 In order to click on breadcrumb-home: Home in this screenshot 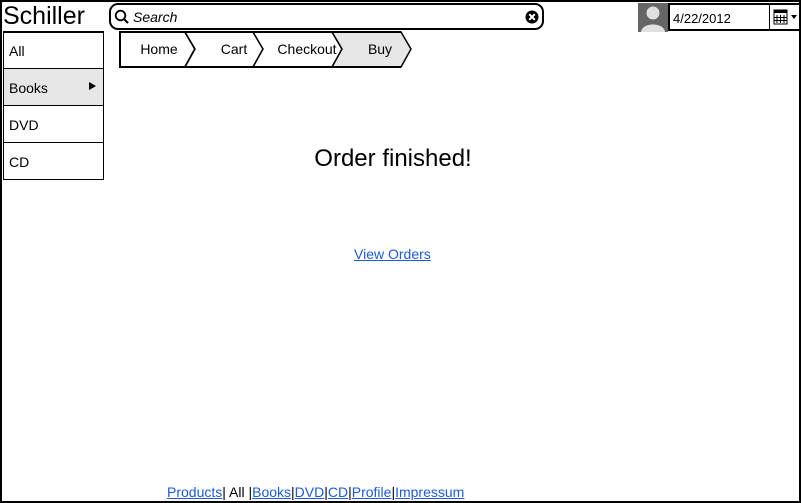, I will do `click(159, 49)`.